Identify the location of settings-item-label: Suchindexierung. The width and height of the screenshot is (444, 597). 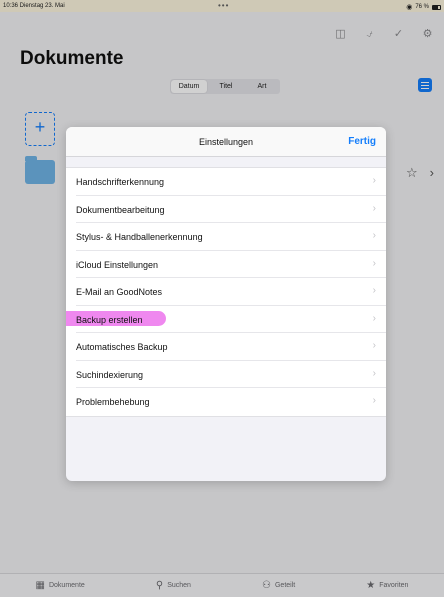
(110, 374).